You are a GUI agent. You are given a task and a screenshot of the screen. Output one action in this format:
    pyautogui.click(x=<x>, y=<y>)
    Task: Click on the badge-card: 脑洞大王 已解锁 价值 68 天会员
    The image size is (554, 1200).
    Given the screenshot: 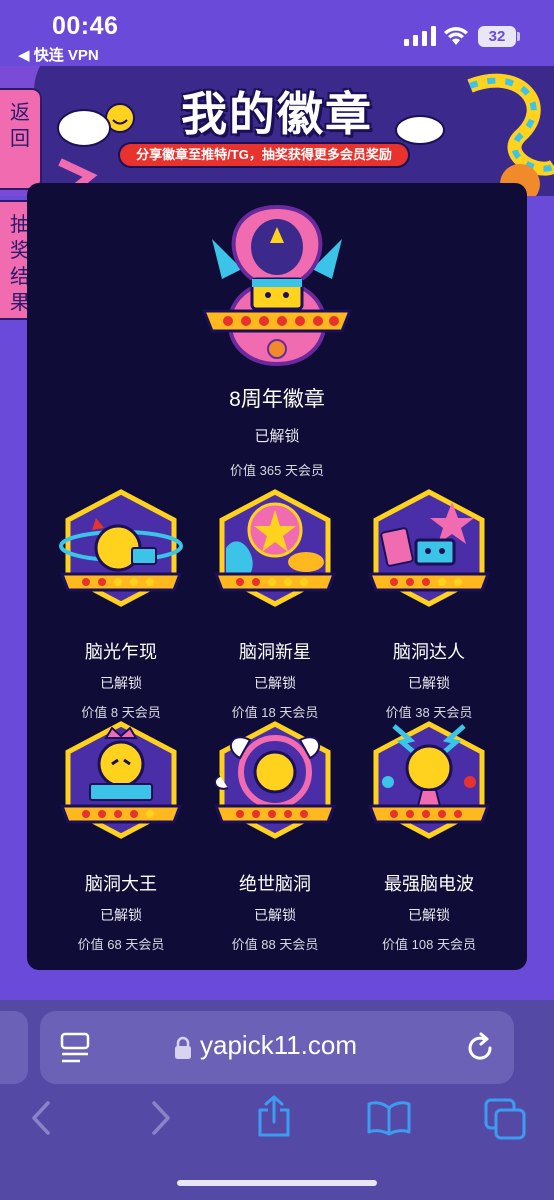 What is the action you would take?
    pyautogui.click(x=121, y=836)
    